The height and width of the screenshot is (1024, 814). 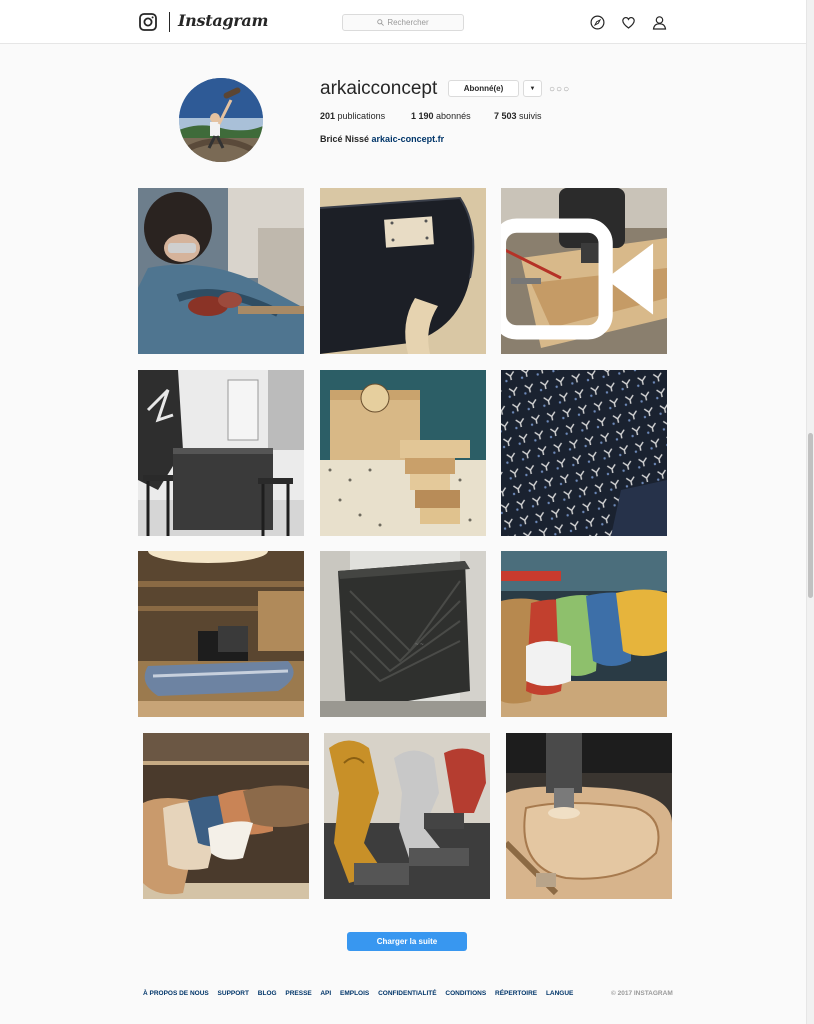 What do you see at coordinates (223, 20) in the screenshot?
I see `instagram-wordmark: Instagram` at bounding box center [223, 20].